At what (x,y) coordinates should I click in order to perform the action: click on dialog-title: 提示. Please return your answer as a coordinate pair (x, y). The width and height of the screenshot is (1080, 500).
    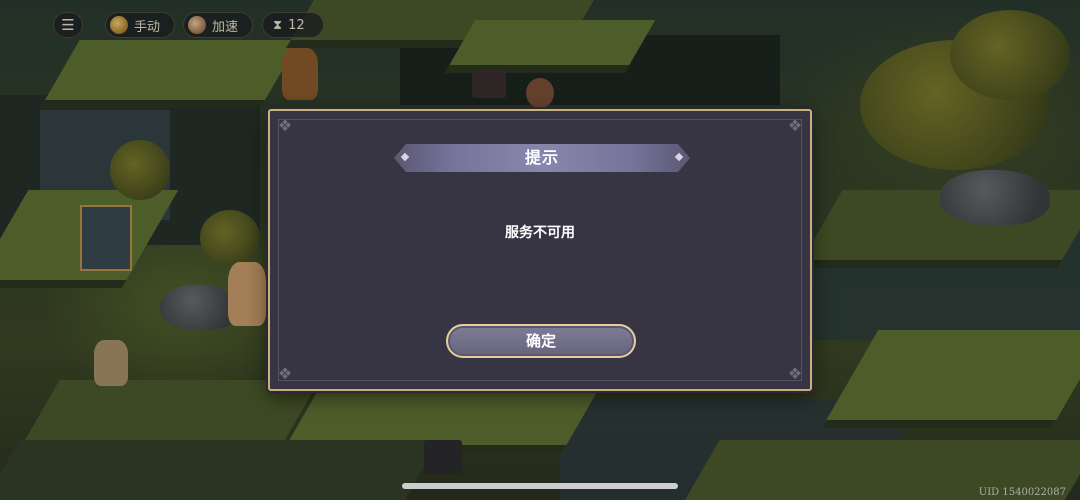
    Looking at the image, I should click on (541, 157).